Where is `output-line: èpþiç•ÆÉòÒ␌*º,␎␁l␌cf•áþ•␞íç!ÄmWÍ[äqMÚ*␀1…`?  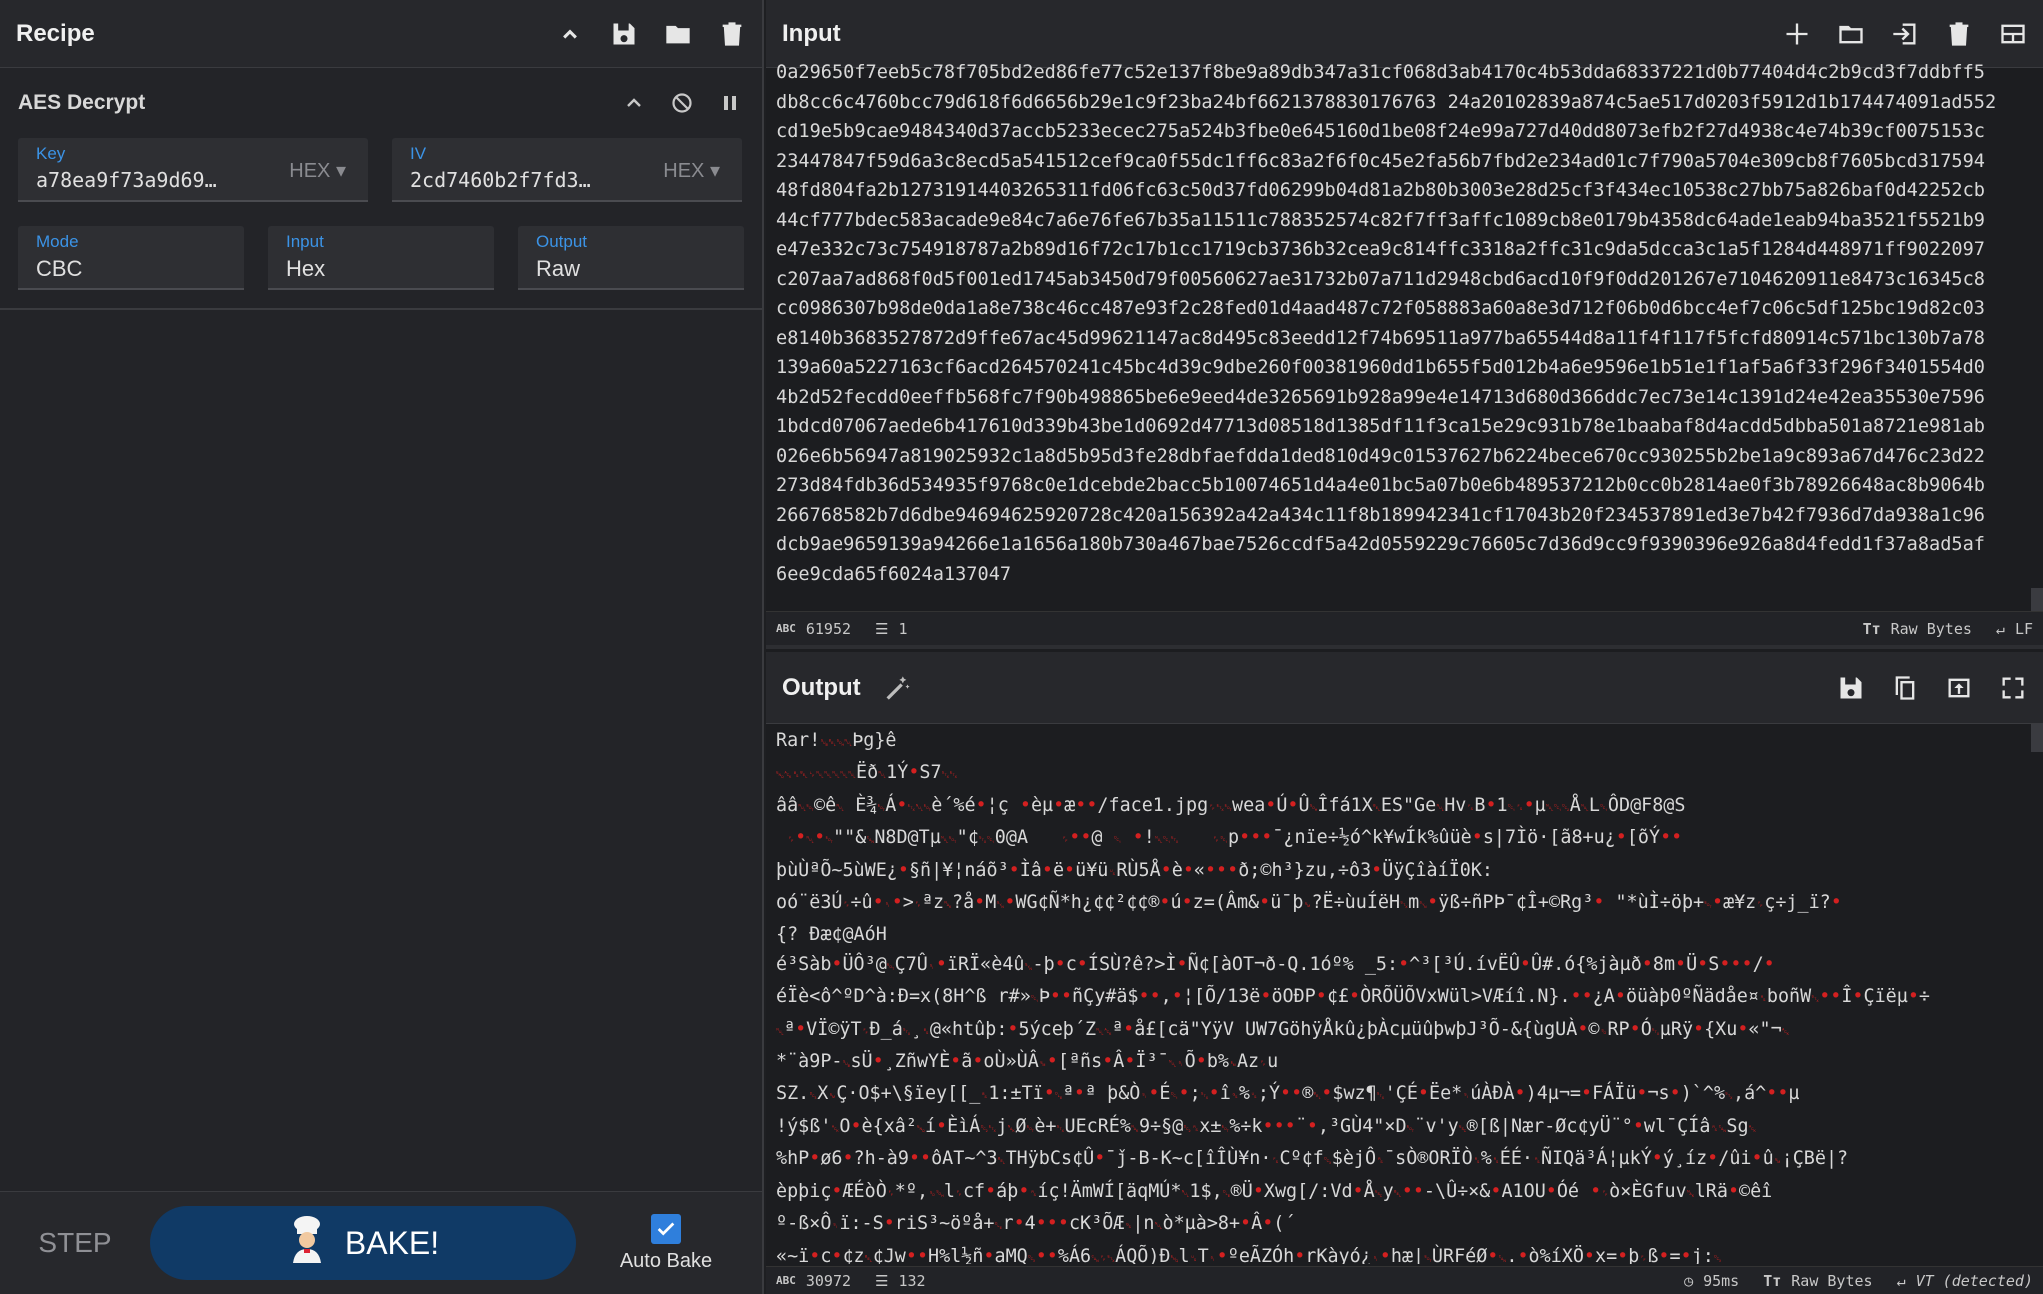
output-line: èpþiç•ÆÉòÒ␌*º,␎␁l␌cf•áþ•␞íç!ÄmWÍ[äqMÚ*␀1… is located at coordinates (1274, 1191).